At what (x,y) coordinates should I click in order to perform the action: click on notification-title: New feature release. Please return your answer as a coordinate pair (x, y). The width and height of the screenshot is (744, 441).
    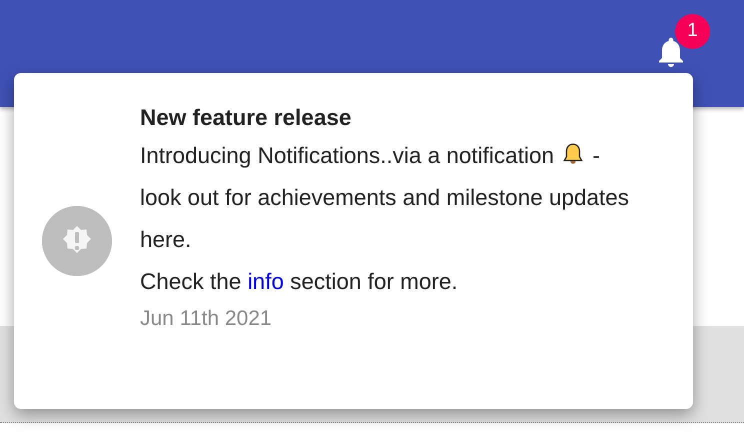
    Looking at the image, I should click on (246, 118).